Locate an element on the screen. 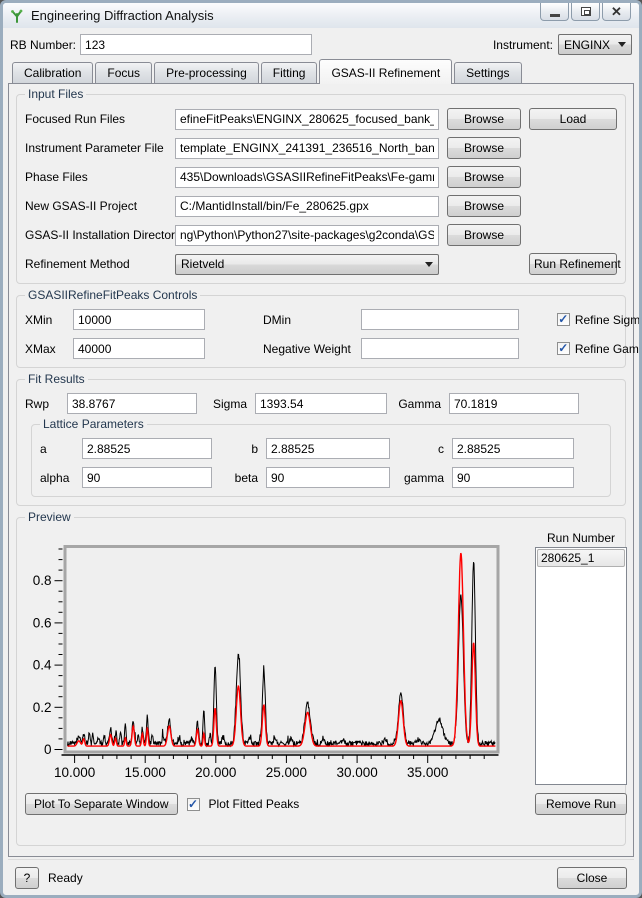 Image resolution: width=642 pixels, height=898 pixels. lattice-a-field is located at coordinates (147, 448).